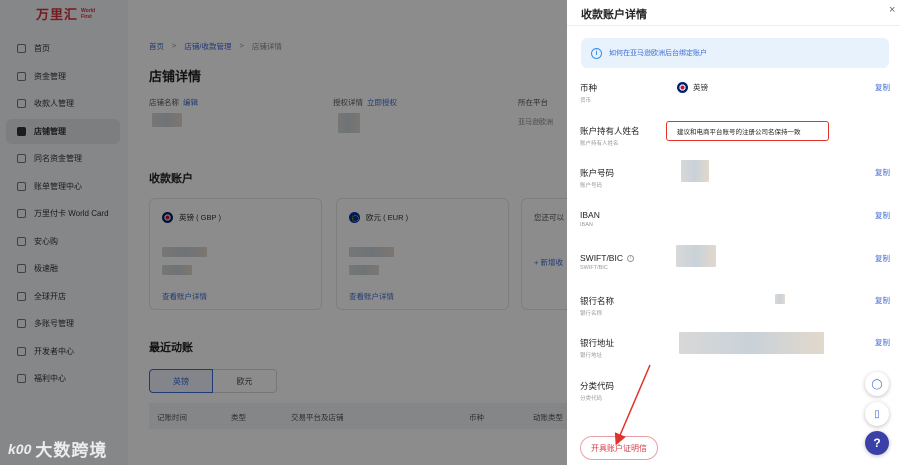  Describe the element at coordinates (619, 448) in the screenshot. I see `open-account-certificate-button: 开具账户证明信` at that location.